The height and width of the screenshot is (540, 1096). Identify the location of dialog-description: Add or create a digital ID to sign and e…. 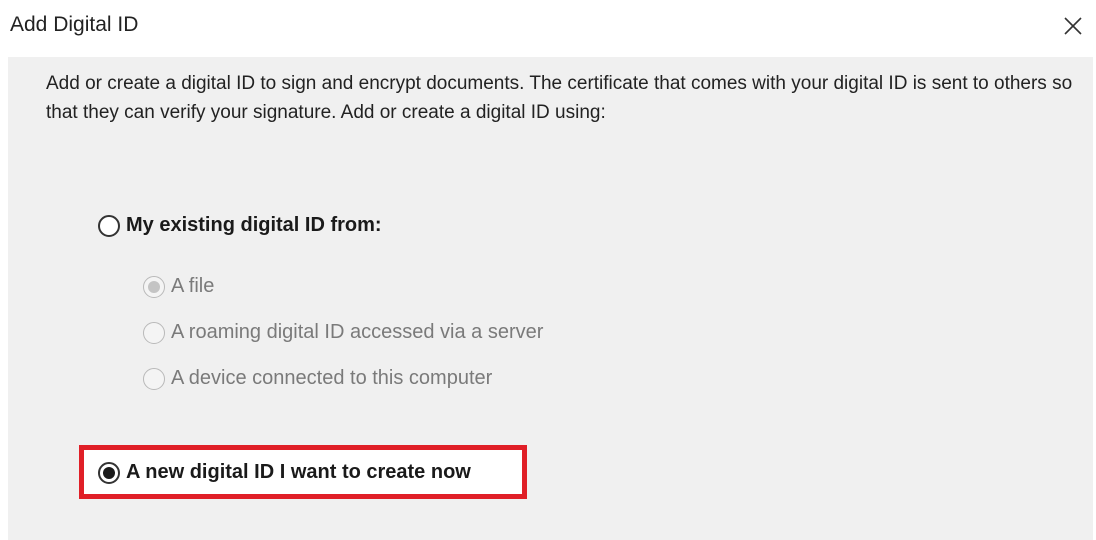
(559, 98).